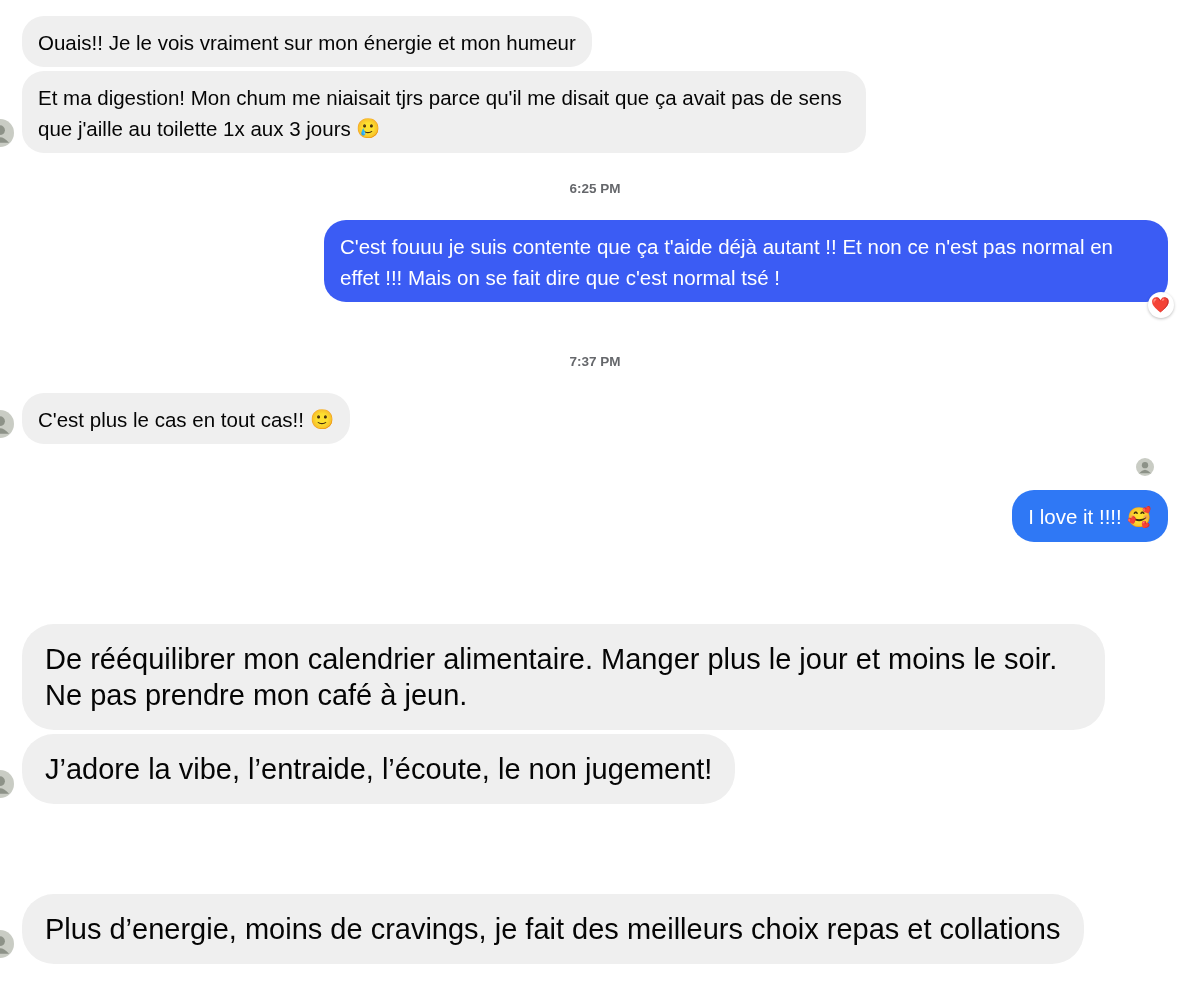 This screenshot has height=998, width=1200. What do you see at coordinates (379, 769) in the screenshot?
I see `message-bubble: J’adore la vibe, l’entraide, l’écoute, le non jugement!` at bounding box center [379, 769].